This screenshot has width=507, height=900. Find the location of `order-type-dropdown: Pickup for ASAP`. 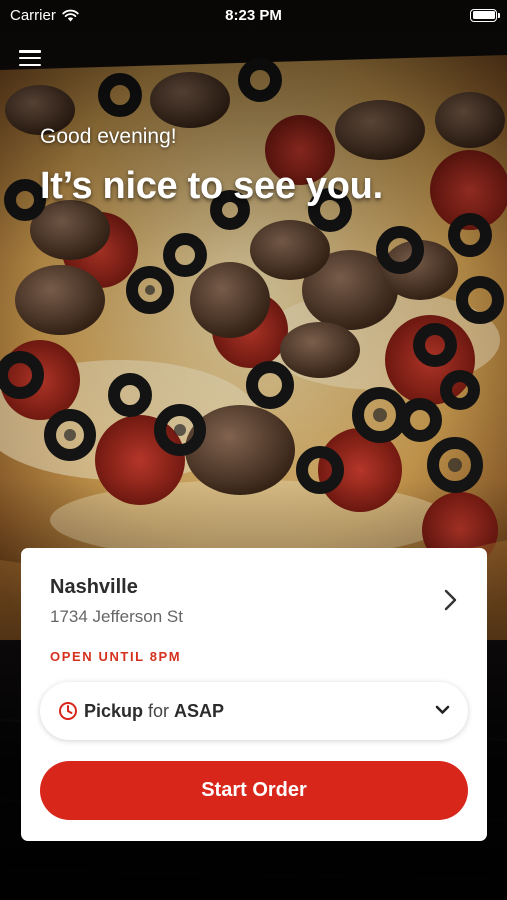

order-type-dropdown: Pickup for ASAP is located at coordinates (254, 711).